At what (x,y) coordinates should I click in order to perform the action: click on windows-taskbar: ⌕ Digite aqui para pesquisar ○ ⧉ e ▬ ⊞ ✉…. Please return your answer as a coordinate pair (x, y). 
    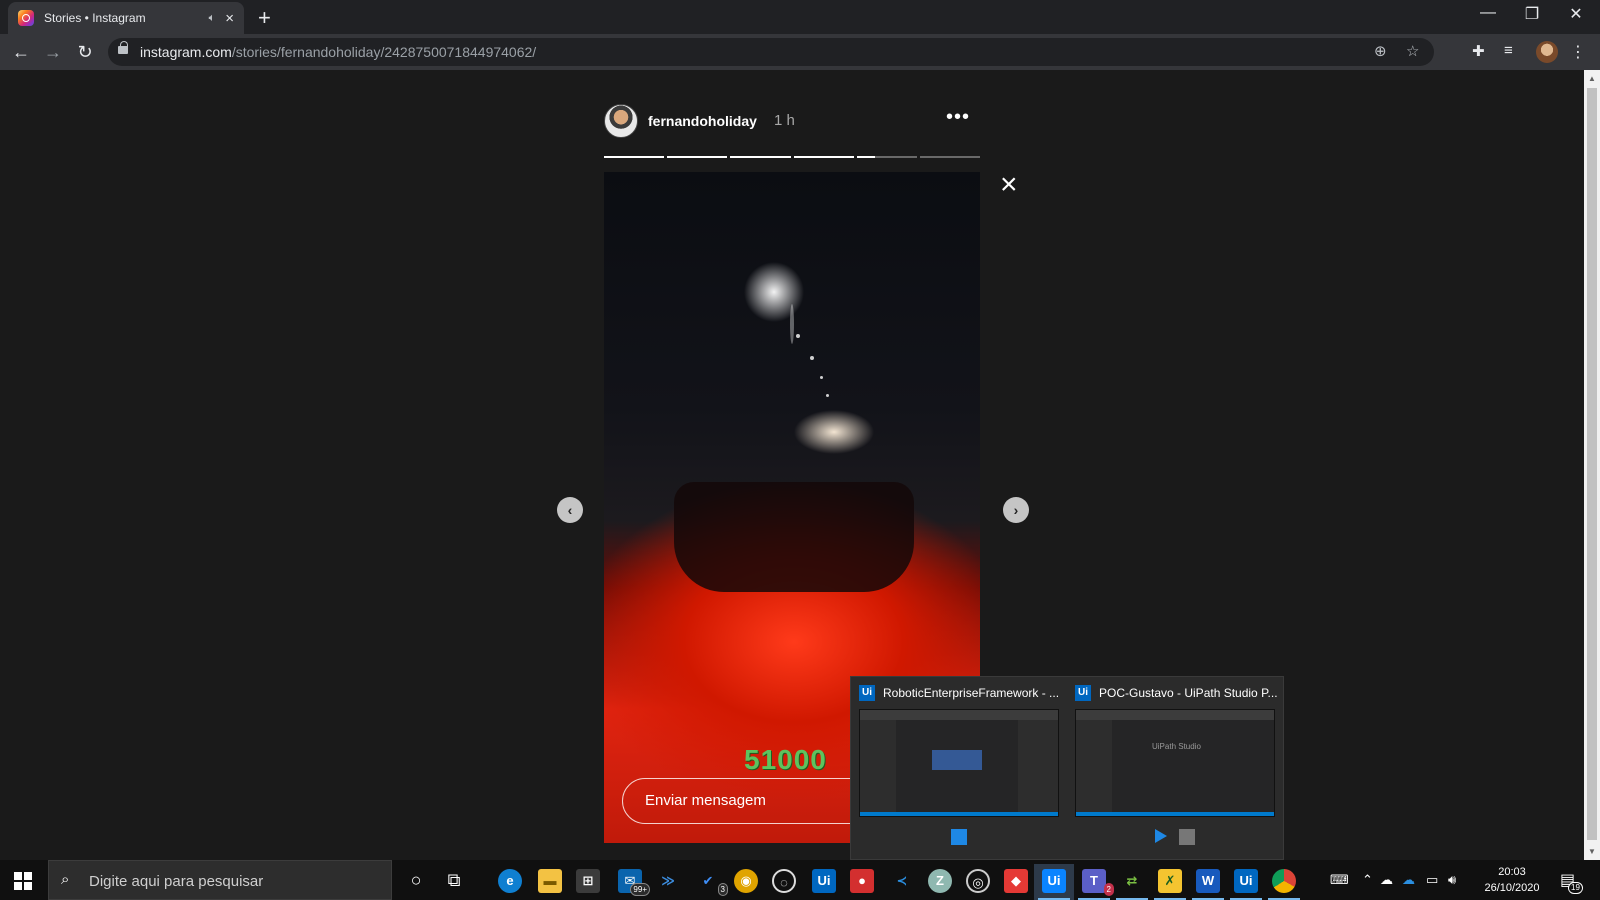
    Looking at the image, I should click on (800, 880).